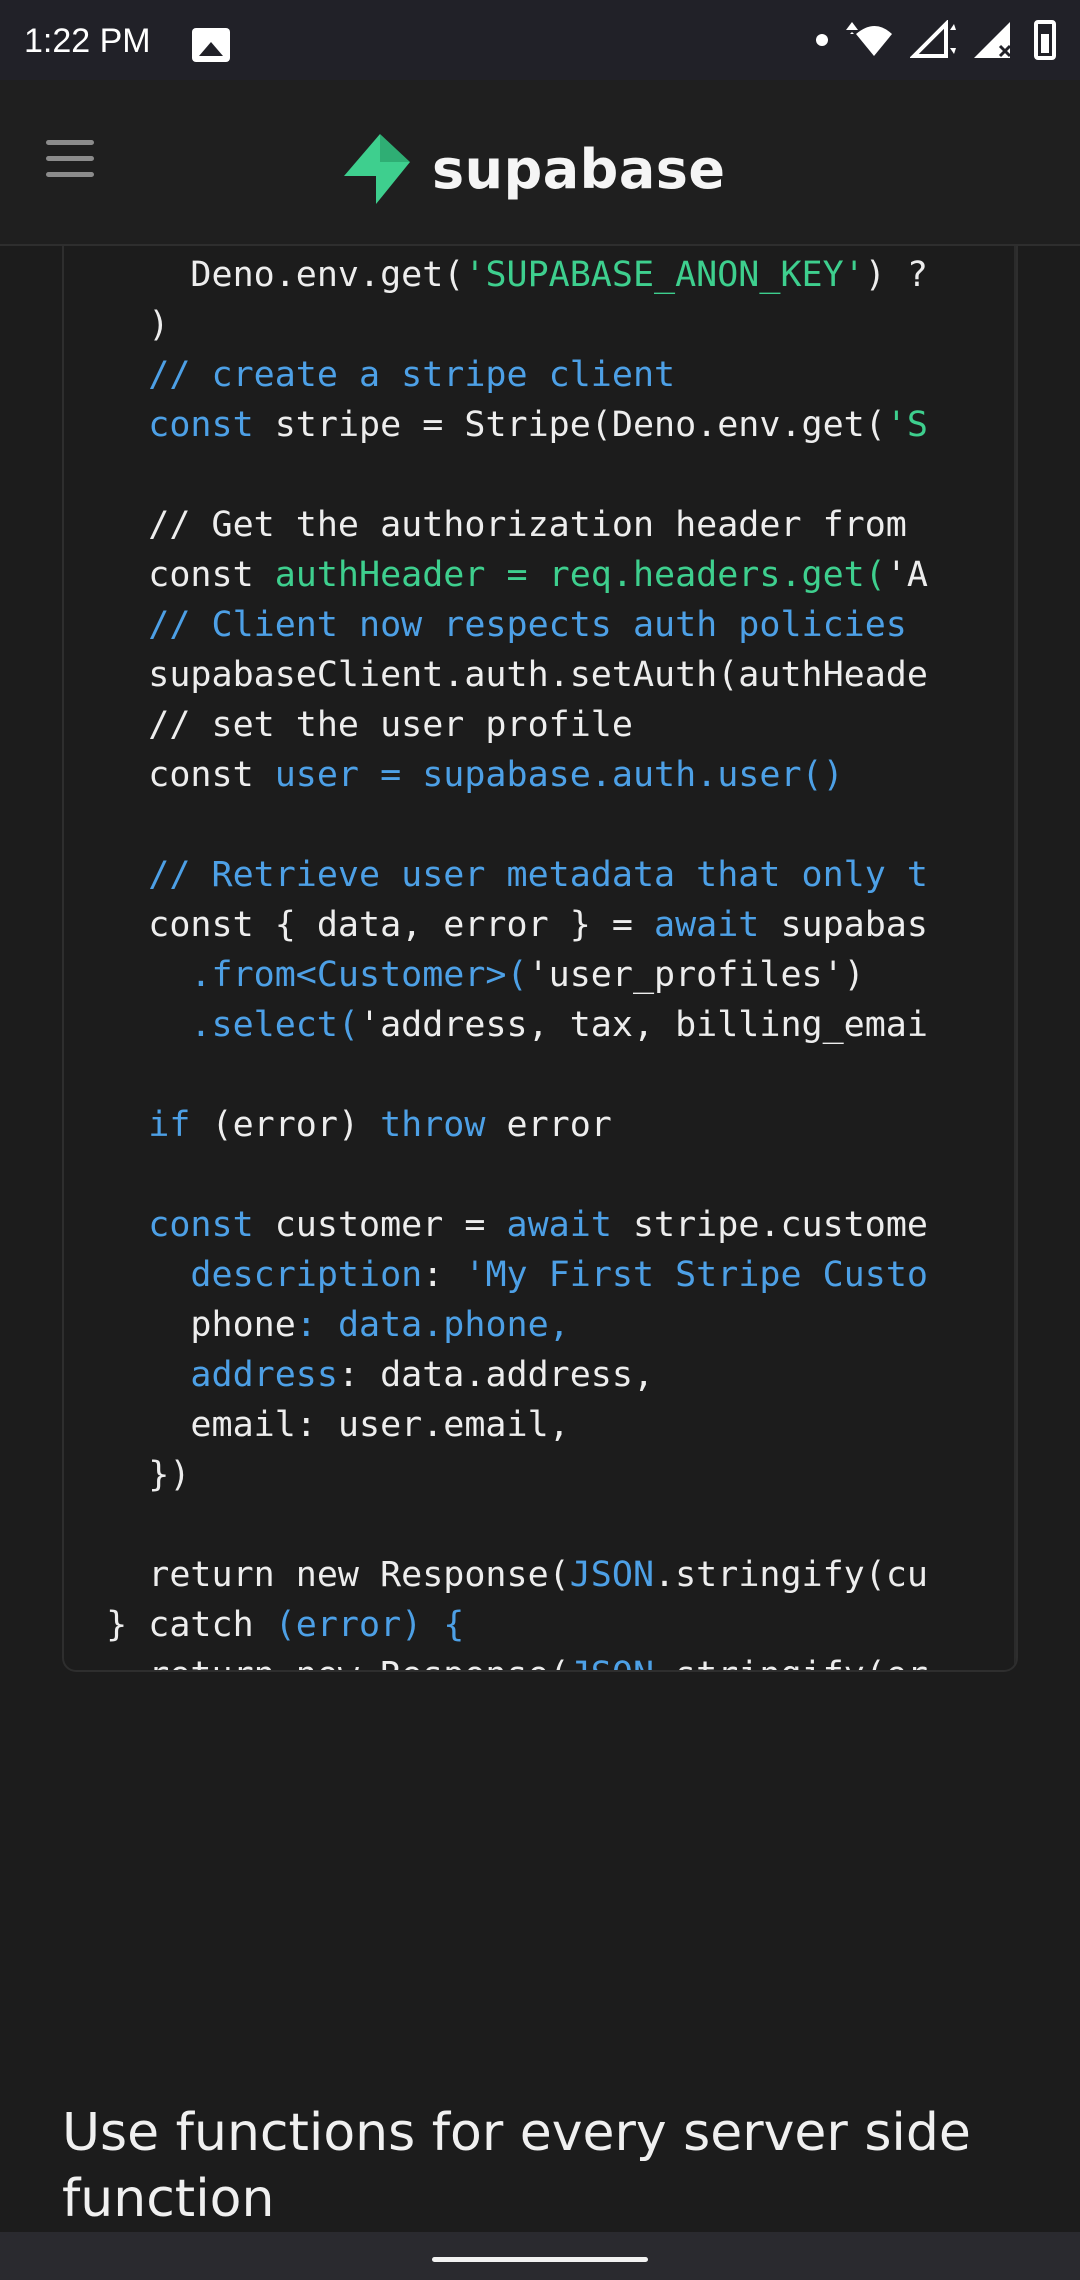 The width and height of the screenshot is (1080, 2280). I want to click on code-token: // create a stripe client, so click(370, 375).